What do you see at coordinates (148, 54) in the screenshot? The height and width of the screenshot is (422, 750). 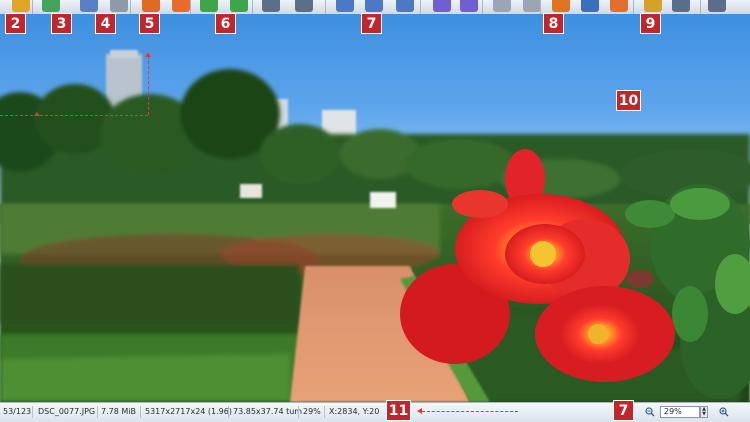 I see `guide-arrow-up-icon` at bounding box center [148, 54].